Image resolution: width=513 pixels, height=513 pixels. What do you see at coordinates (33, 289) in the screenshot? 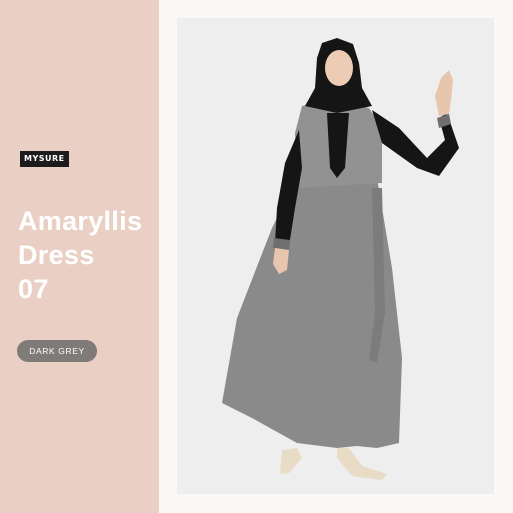
I see `product-title-line-3: 07` at bounding box center [33, 289].